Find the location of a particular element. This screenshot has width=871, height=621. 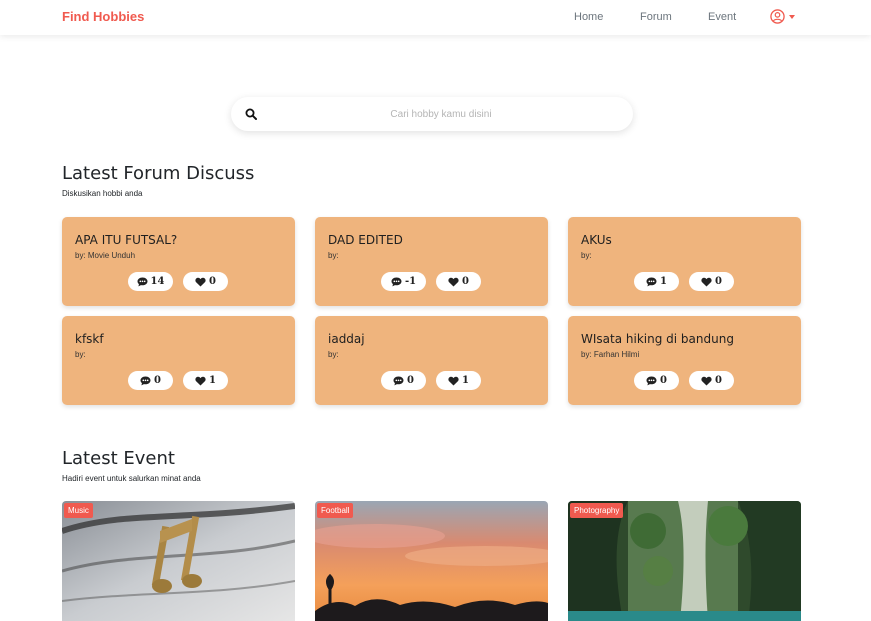

event-section-title: Latest Event is located at coordinates (118, 458).